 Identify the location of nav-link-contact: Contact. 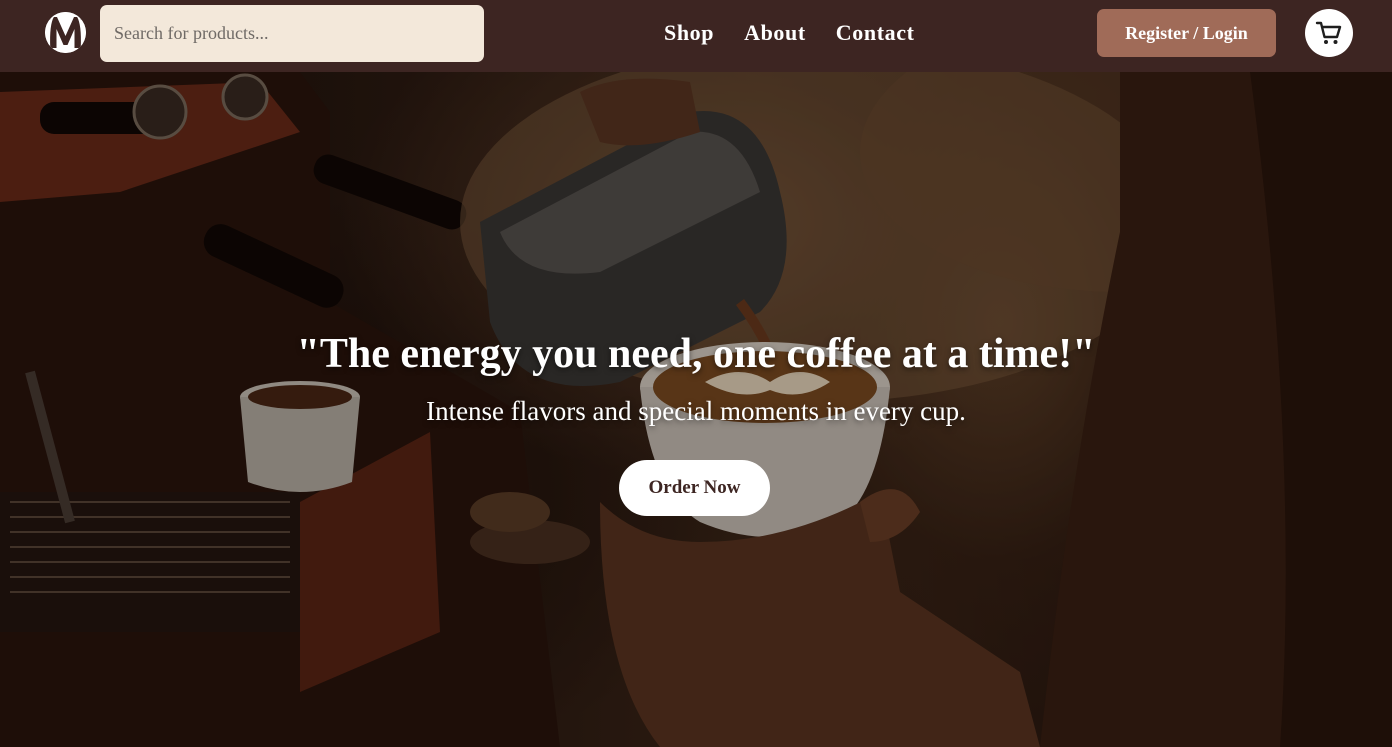
(875, 33).